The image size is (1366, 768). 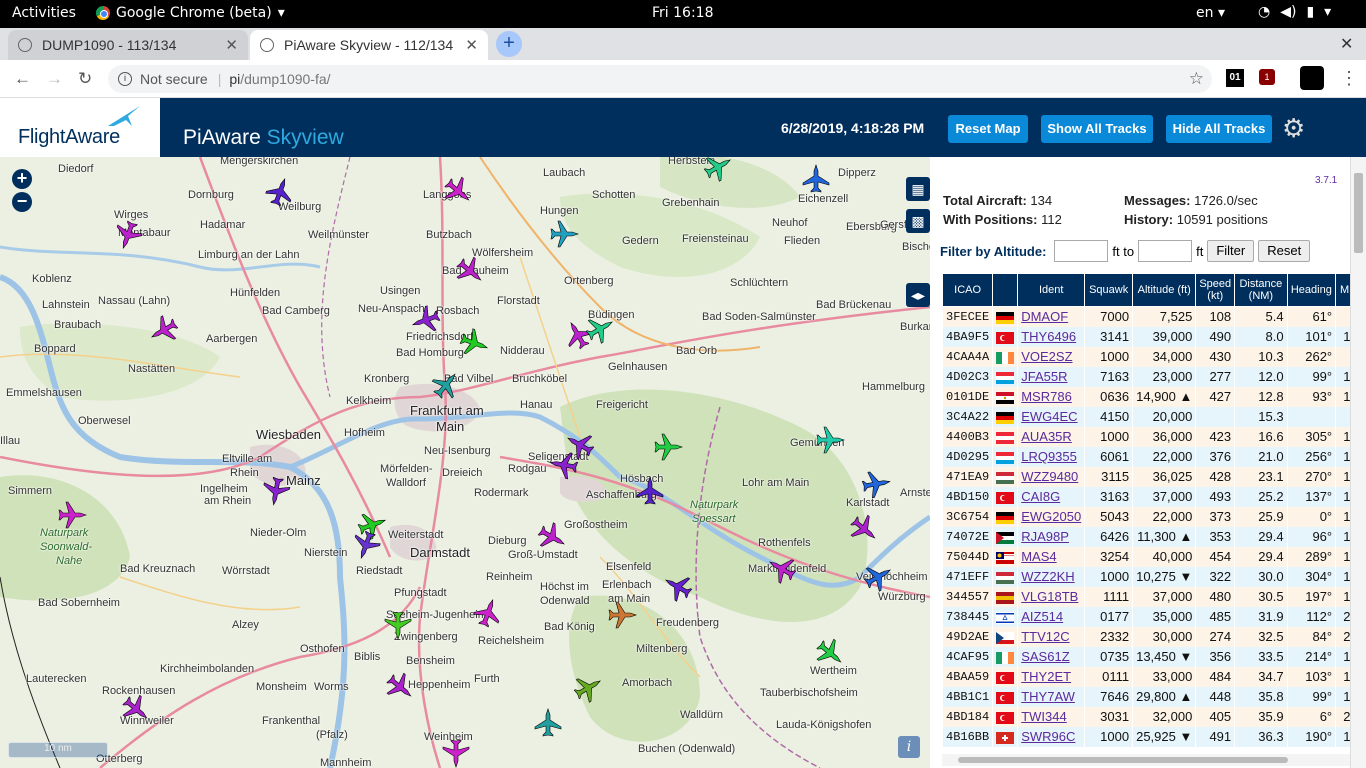 I want to click on back-icon: ←, so click(x=22, y=79).